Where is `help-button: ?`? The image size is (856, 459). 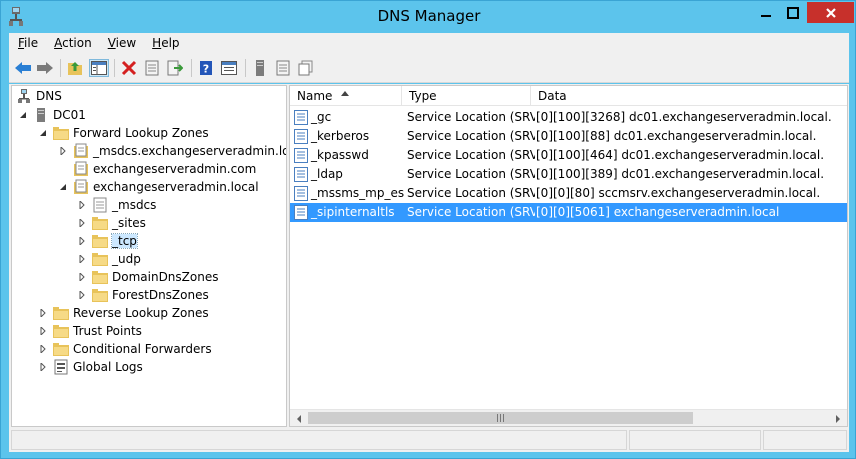
help-button: ? is located at coordinates (206, 68).